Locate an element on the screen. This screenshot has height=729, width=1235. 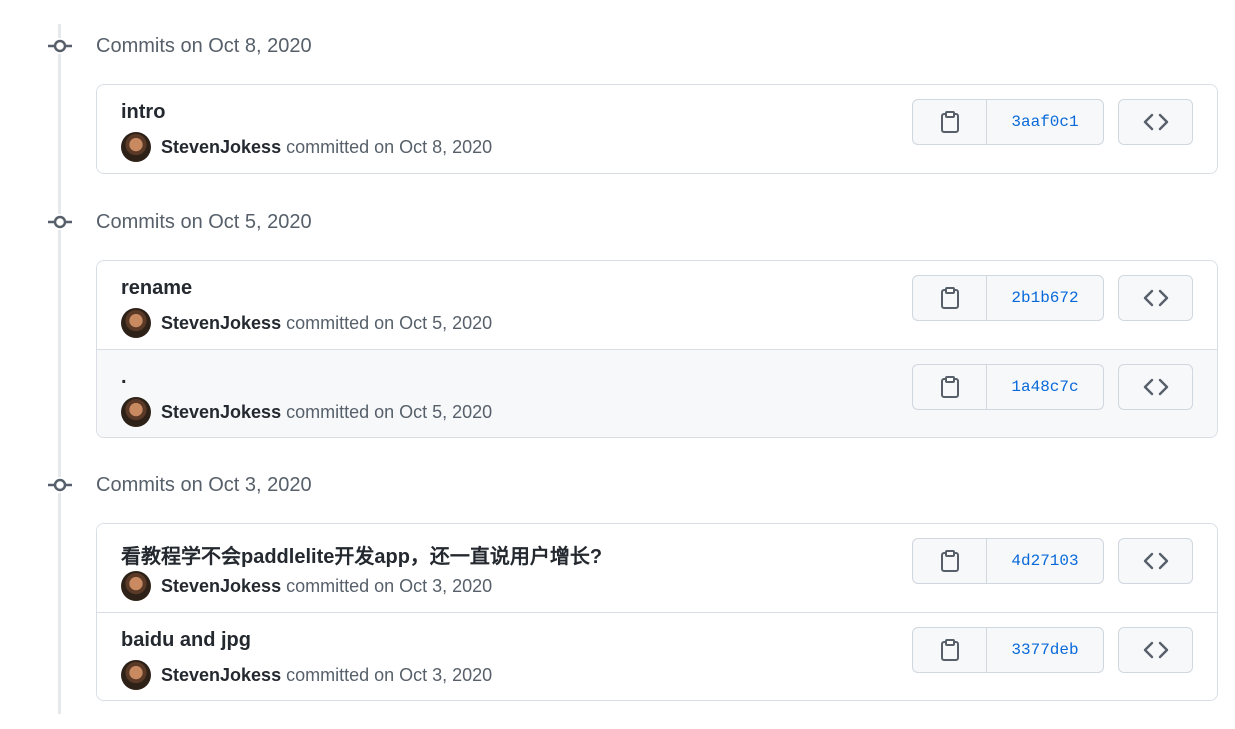
group-title: Commits on Oct 8, 2020 is located at coordinates (204, 46).